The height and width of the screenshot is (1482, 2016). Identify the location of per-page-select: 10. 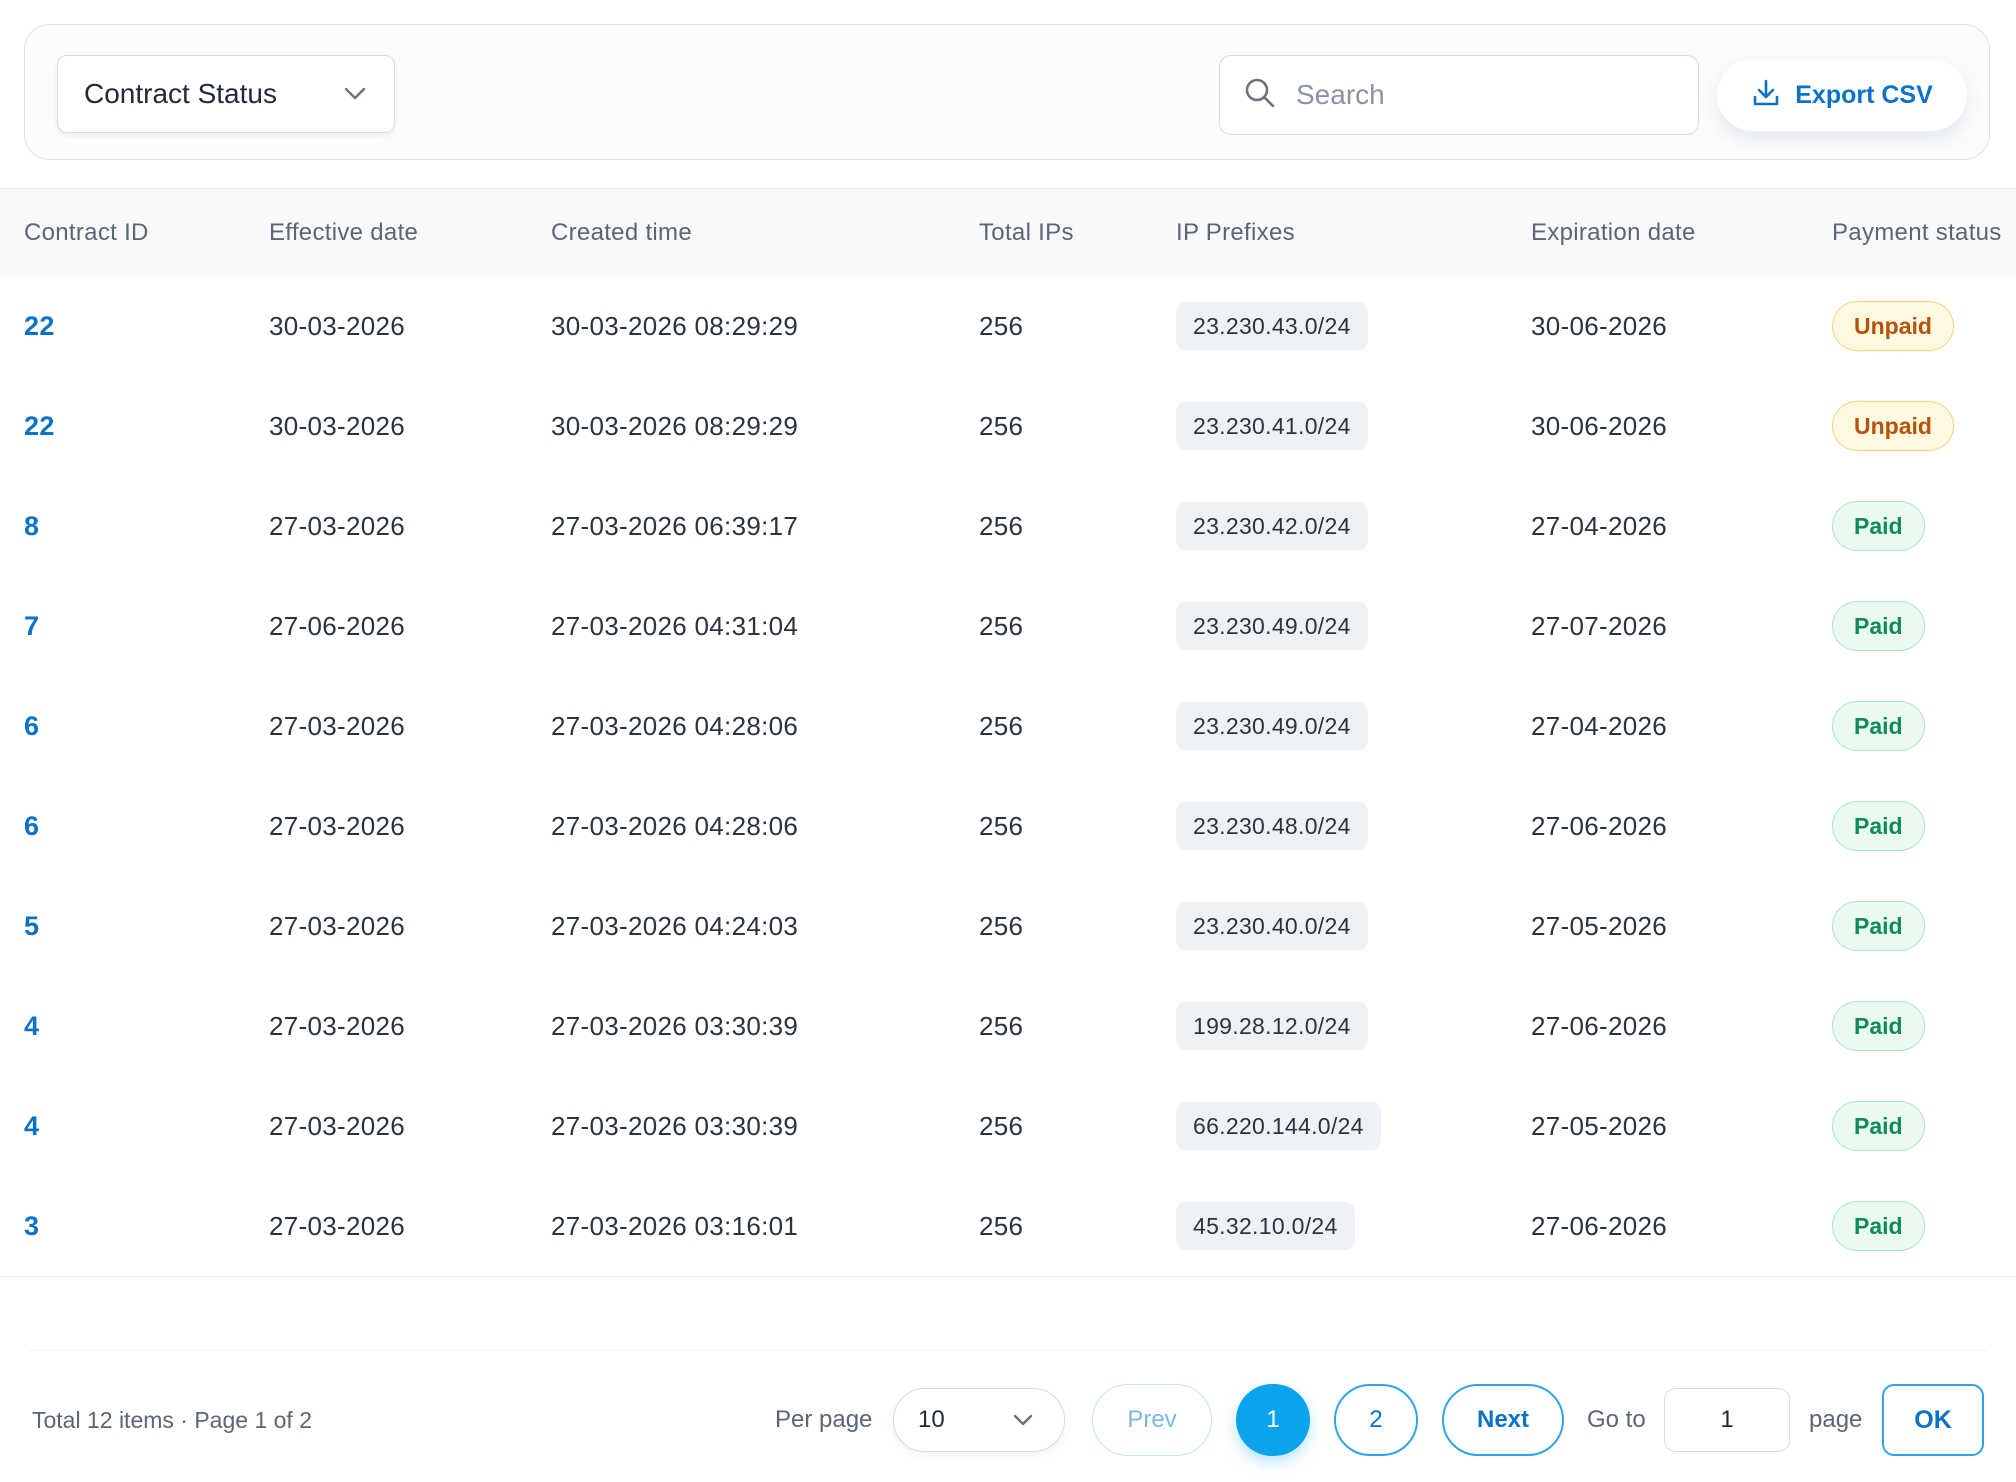
(979, 1420).